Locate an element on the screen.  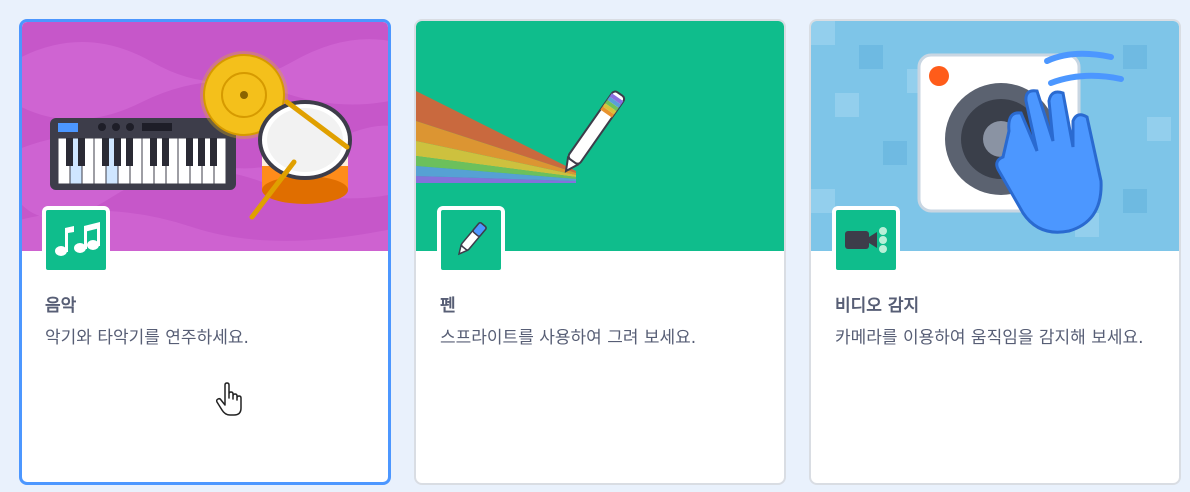
extension-title: 음악 is located at coordinates (61, 306).